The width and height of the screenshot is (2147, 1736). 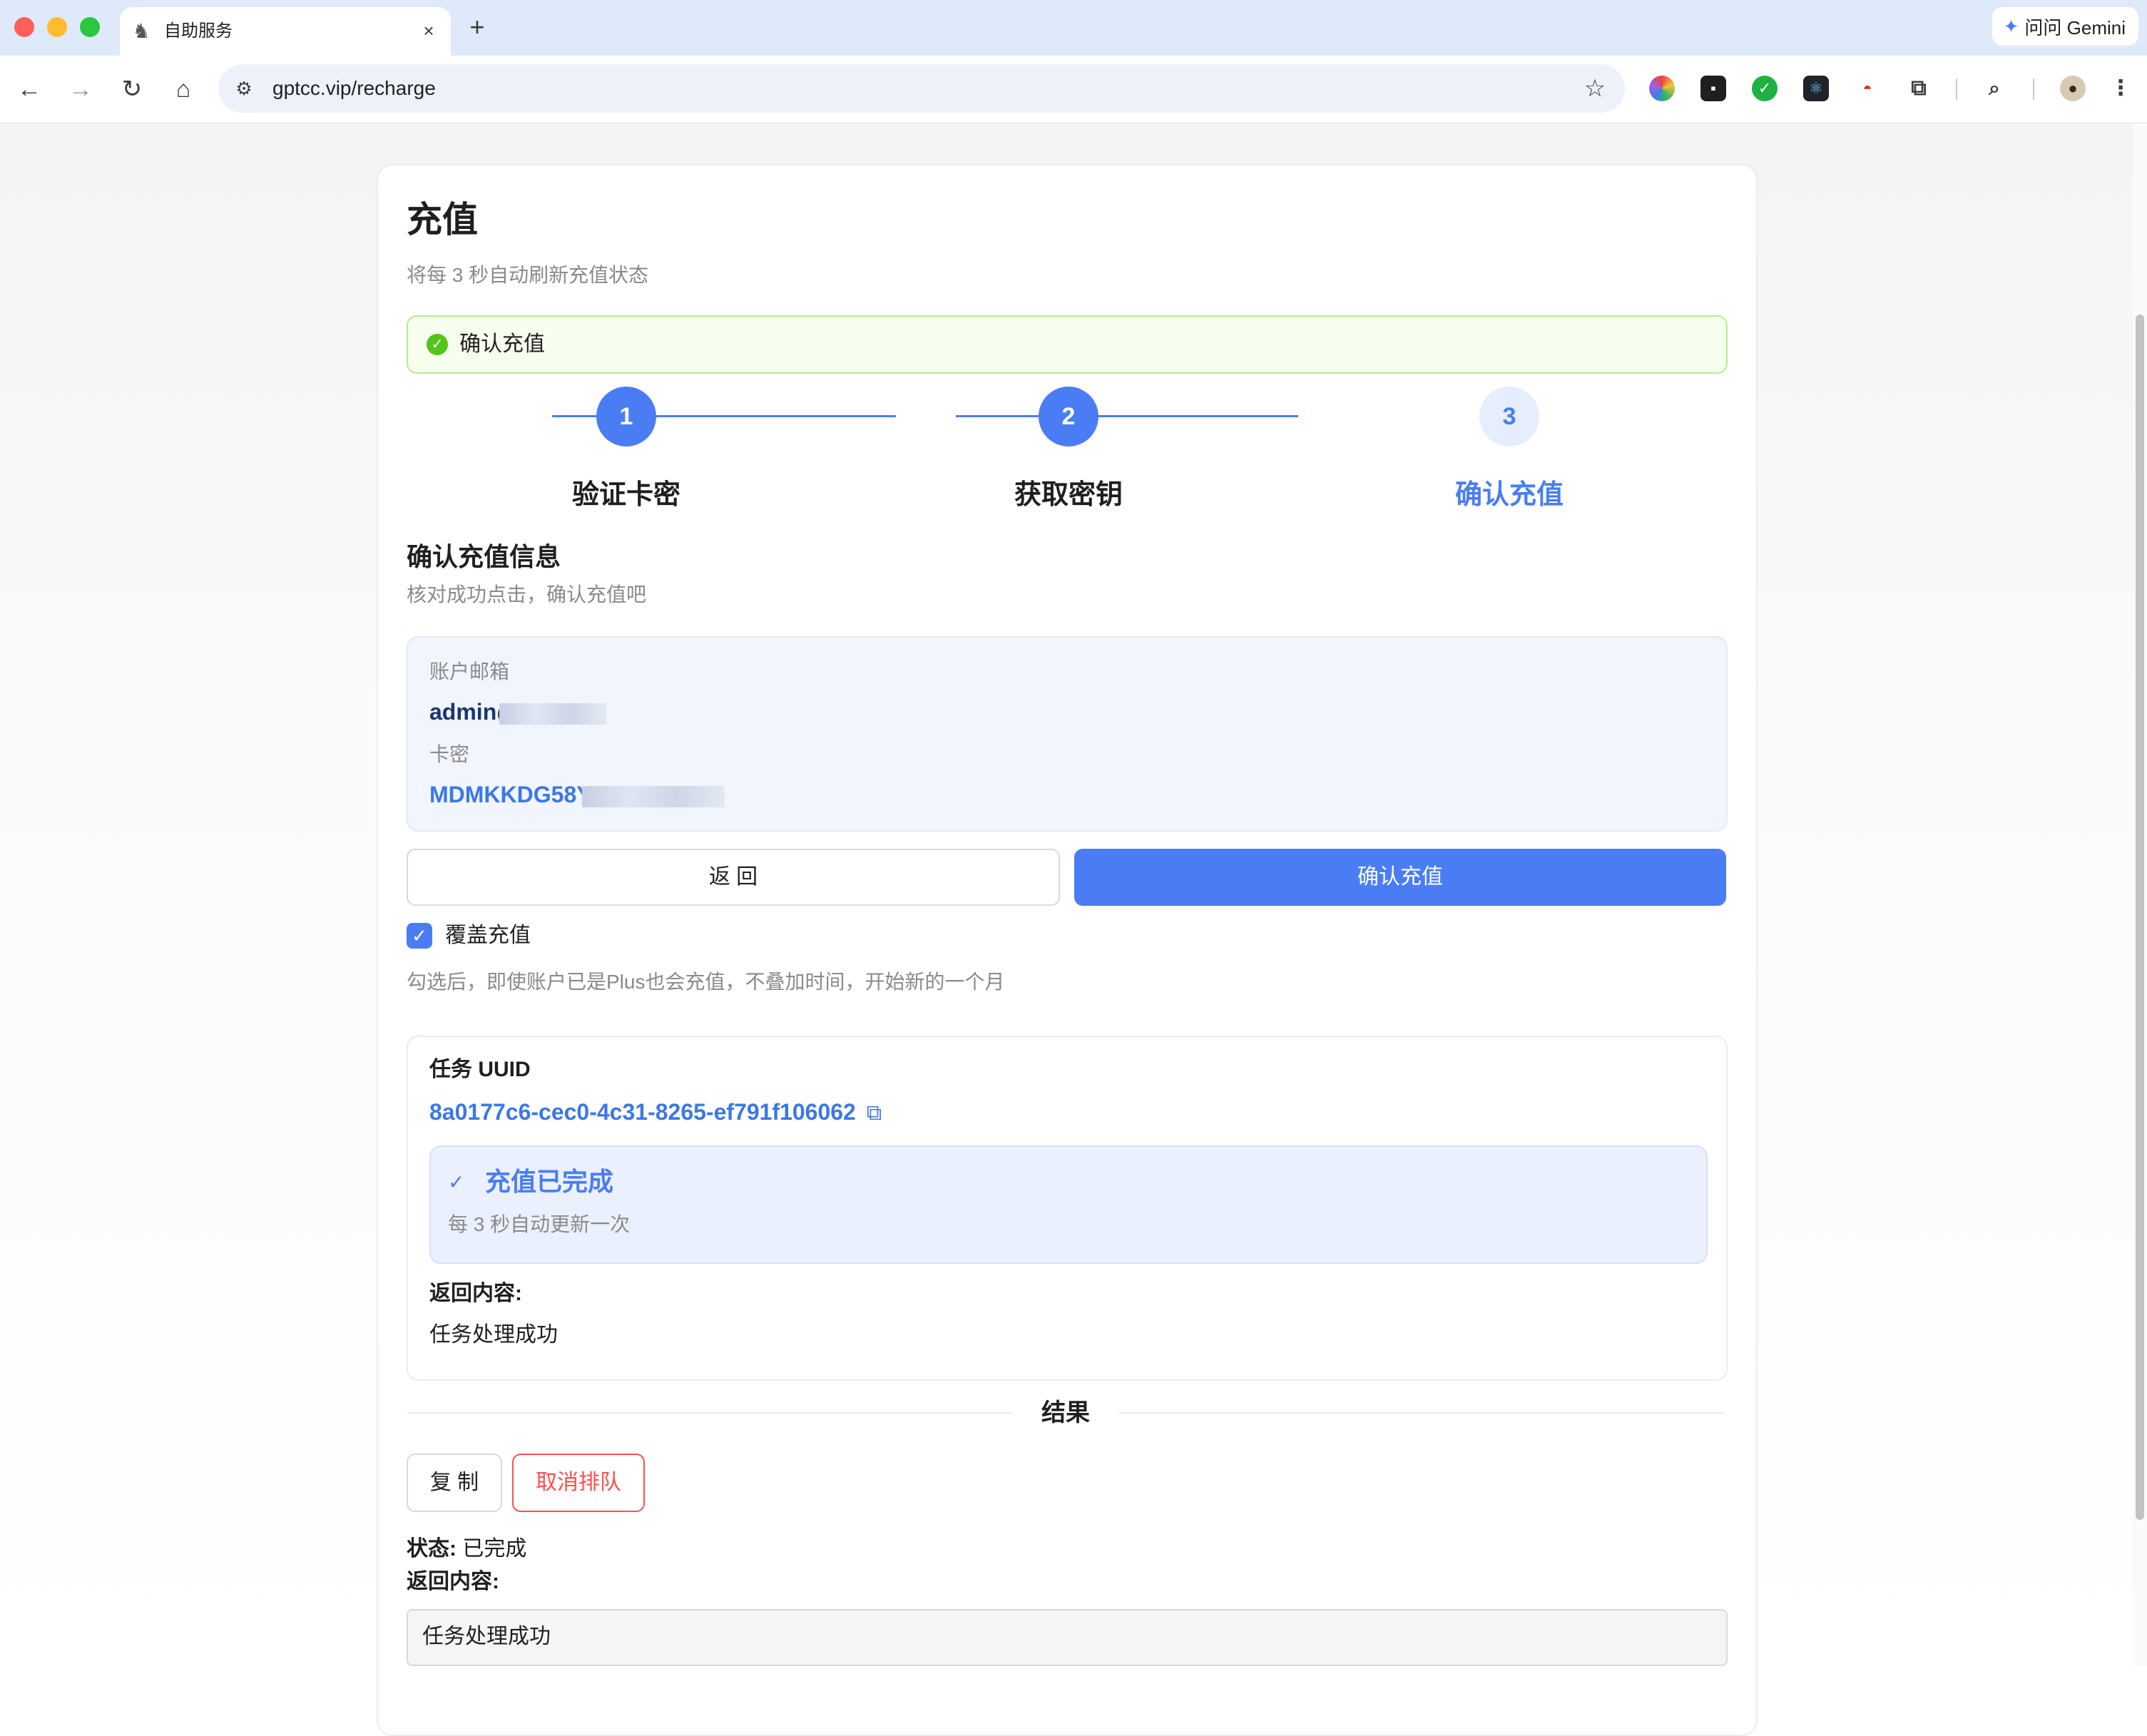 I want to click on back-button: 返 回, so click(x=733, y=877).